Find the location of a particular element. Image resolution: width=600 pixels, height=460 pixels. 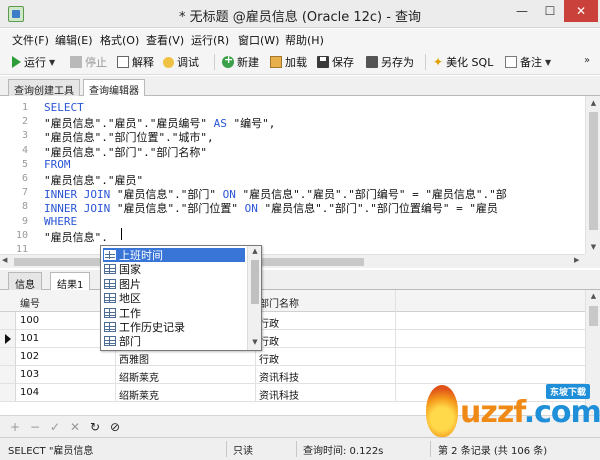

result-tabs: 信息 结果1 is located at coordinates (300, 280).